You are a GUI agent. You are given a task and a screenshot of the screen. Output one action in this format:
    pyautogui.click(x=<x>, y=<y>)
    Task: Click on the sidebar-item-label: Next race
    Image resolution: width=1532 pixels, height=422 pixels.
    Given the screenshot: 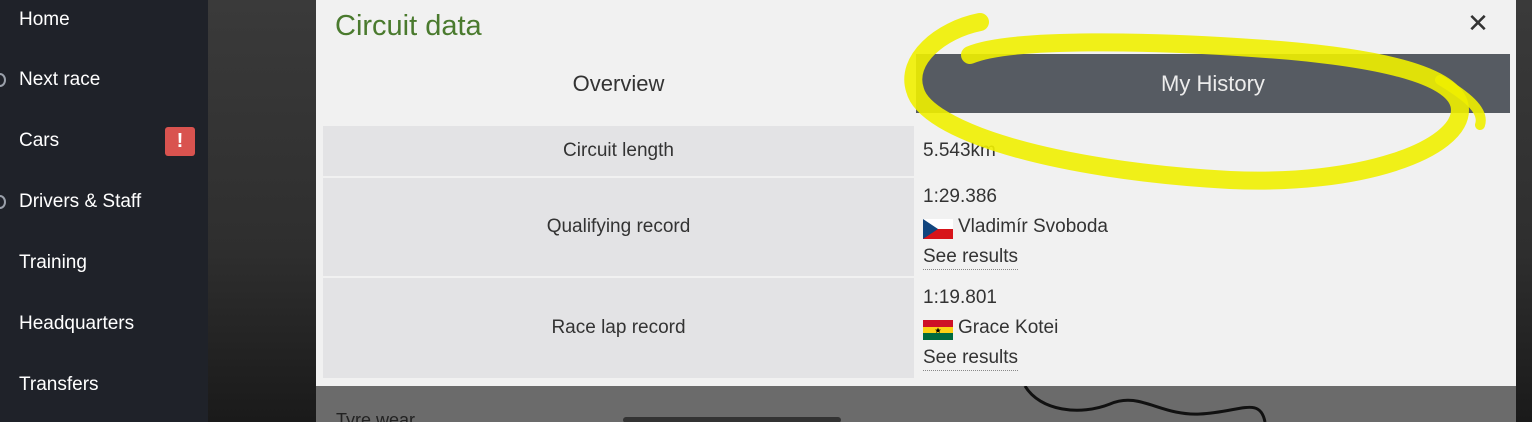 What is the action you would take?
    pyautogui.click(x=60, y=79)
    